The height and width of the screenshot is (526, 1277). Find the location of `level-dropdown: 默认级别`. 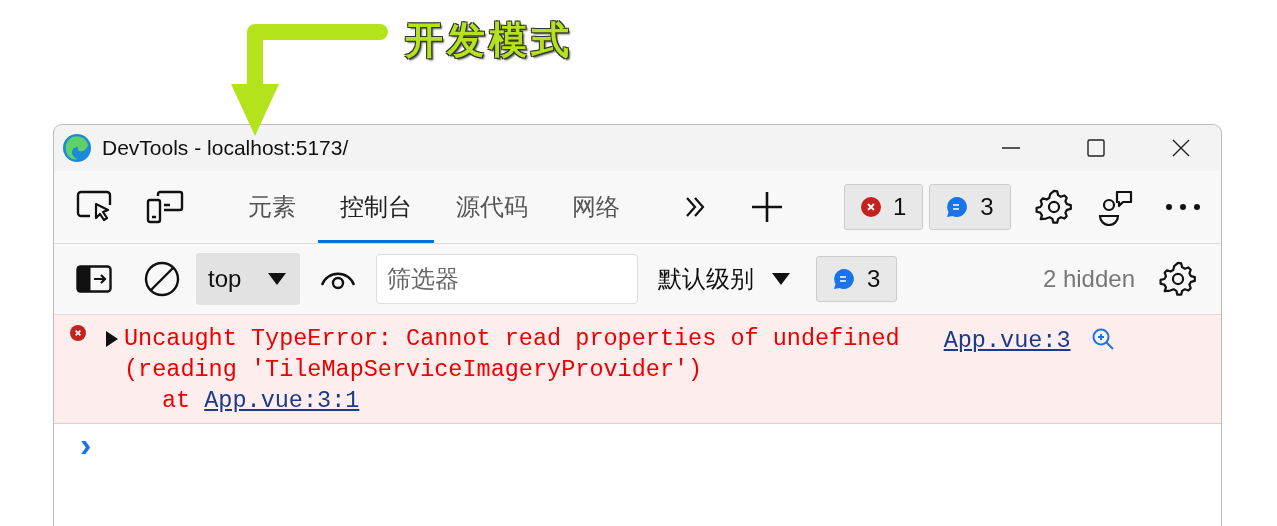

level-dropdown: 默认级别 is located at coordinates (724, 279).